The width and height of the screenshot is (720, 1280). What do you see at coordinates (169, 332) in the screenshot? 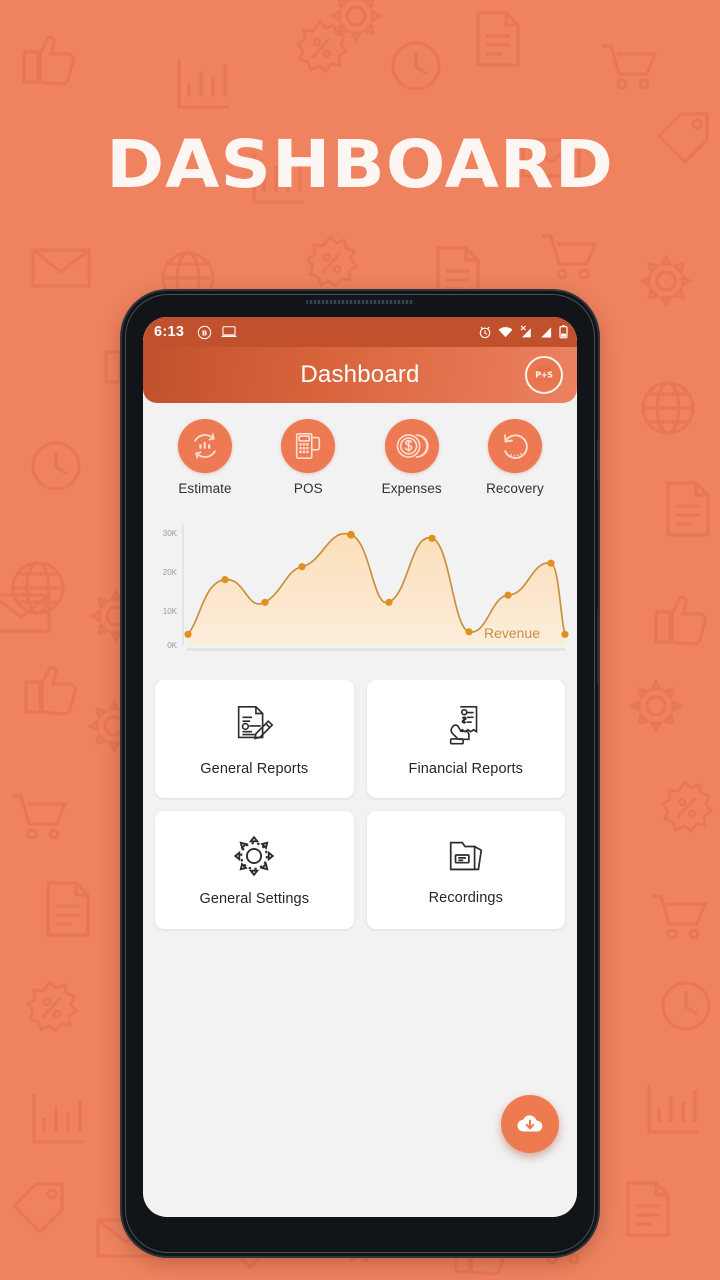
I see `status-bar-clock: 6:13` at bounding box center [169, 332].